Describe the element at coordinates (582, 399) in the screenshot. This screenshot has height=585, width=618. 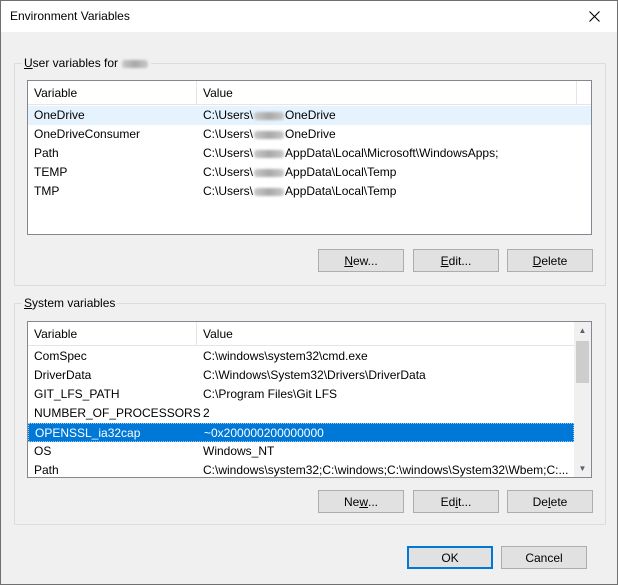
I see `vertical-scrollbar: ▲ ▼` at that location.